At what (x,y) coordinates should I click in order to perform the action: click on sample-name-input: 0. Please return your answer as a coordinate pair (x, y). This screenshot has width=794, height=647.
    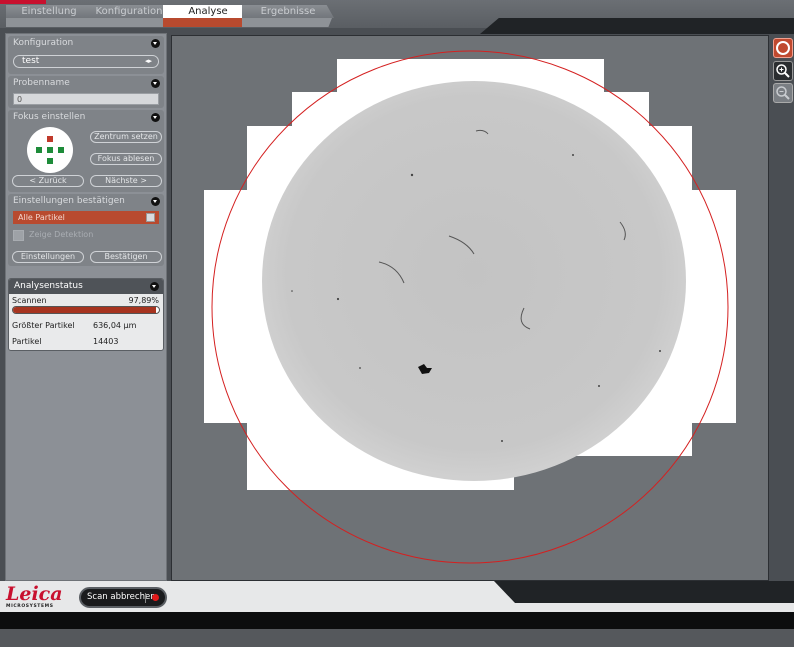
    Looking at the image, I should click on (86, 99).